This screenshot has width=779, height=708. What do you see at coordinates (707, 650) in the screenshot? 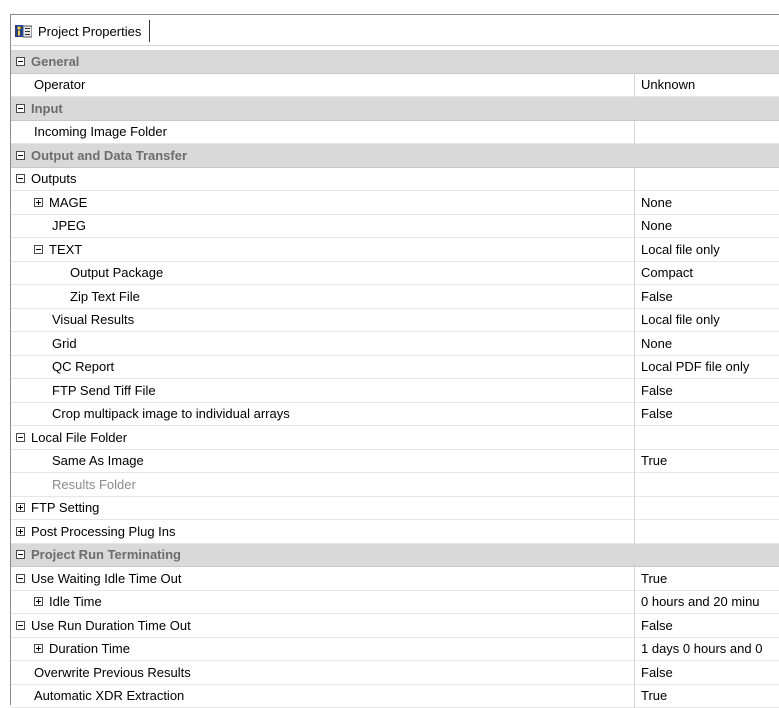
I see `property-value-cell: 1 days 0 hours and 0` at bounding box center [707, 650].